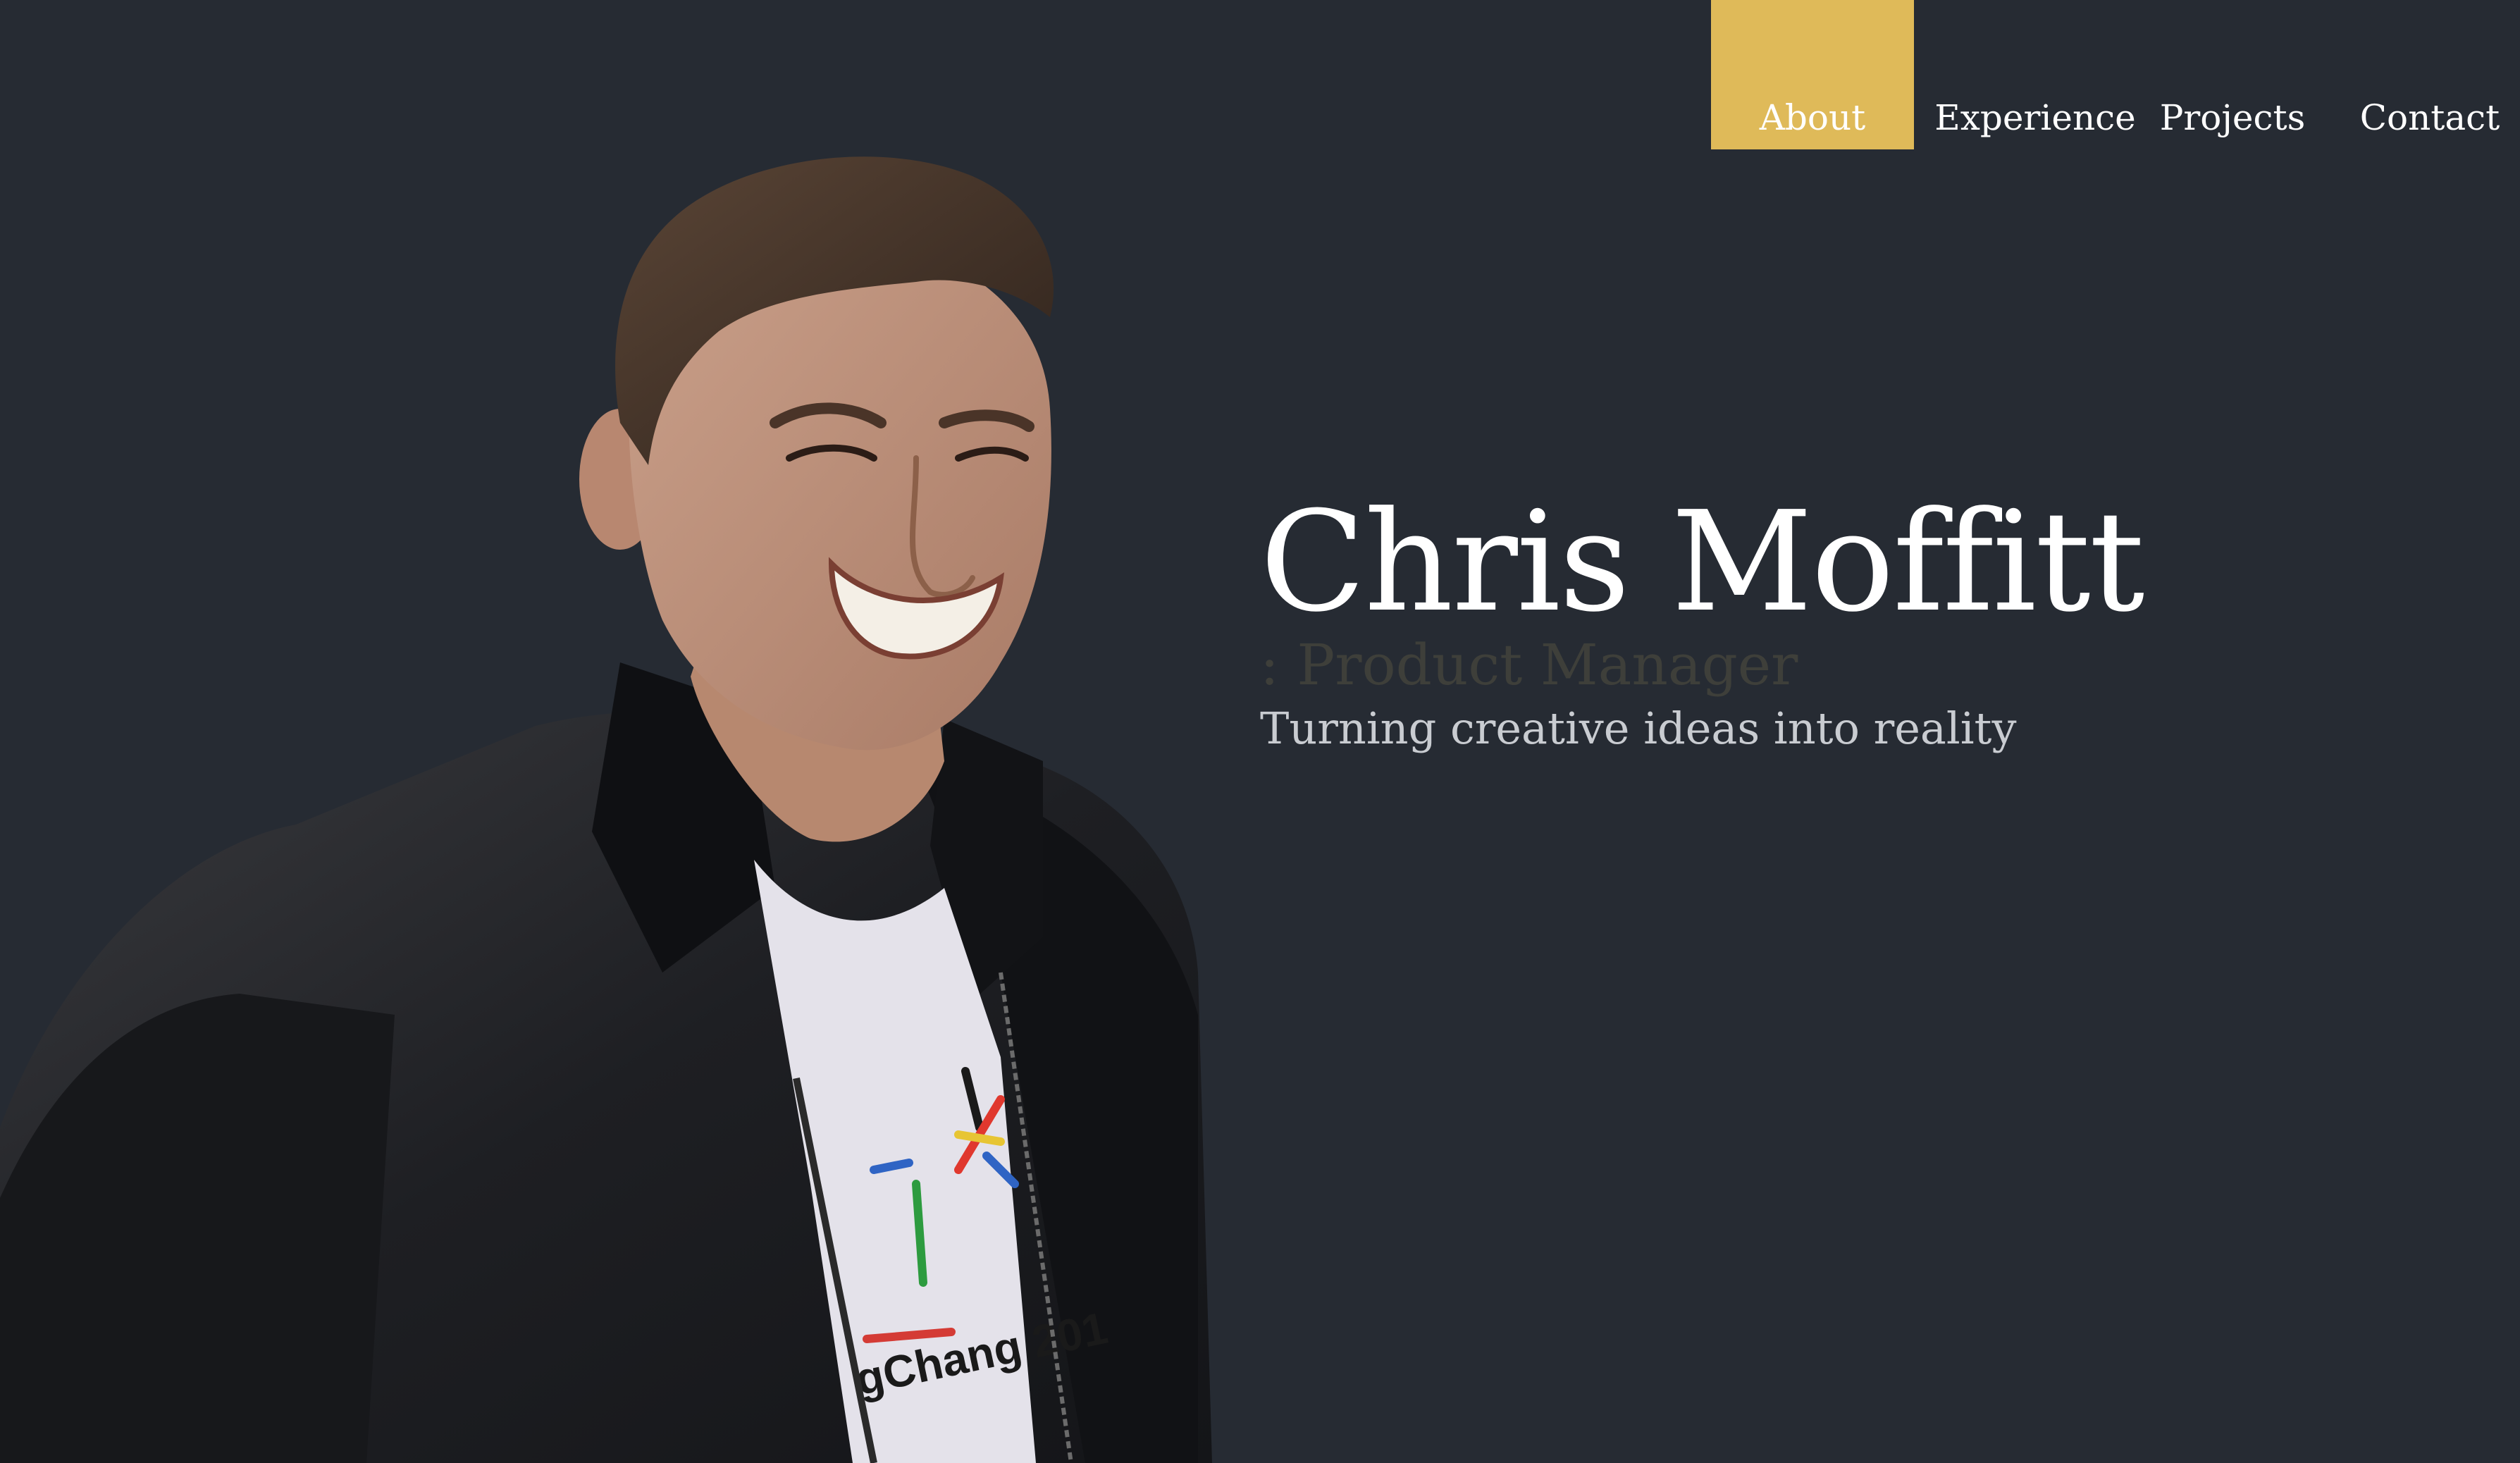 This screenshot has height=1463, width=2520. Describe the element at coordinates (1702, 562) in the screenshot. I see `hero-name: Chris Moffitt` at that location.